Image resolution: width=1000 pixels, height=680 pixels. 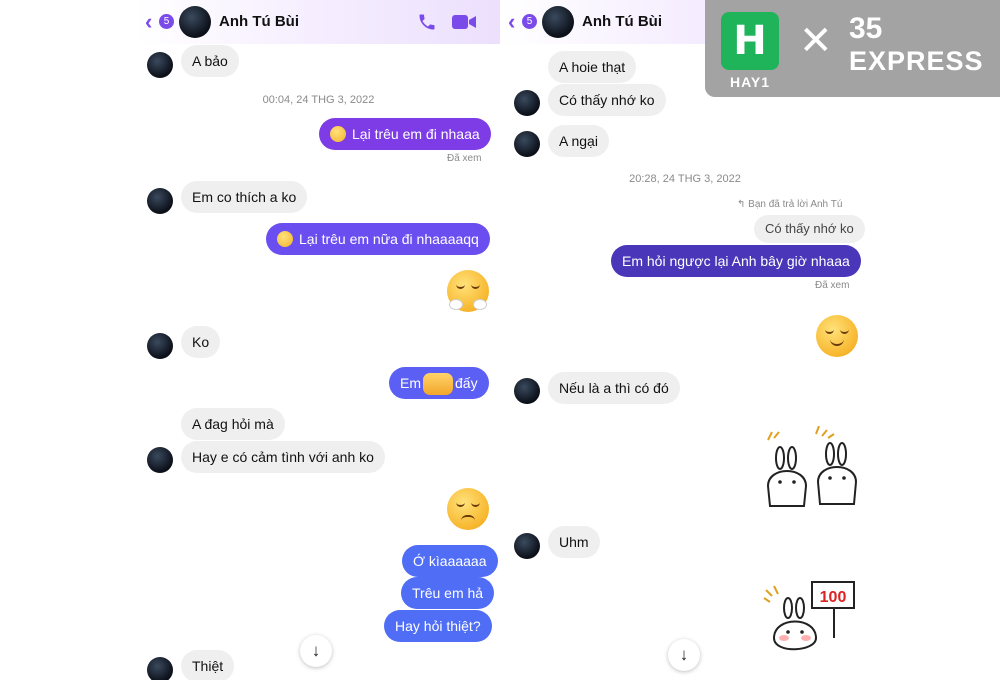 What do you see at coordinates (416, 134) in the screenshot?
I see `message-text: Lại trêu em đi nhaaa` at bounding box center [416, 134].